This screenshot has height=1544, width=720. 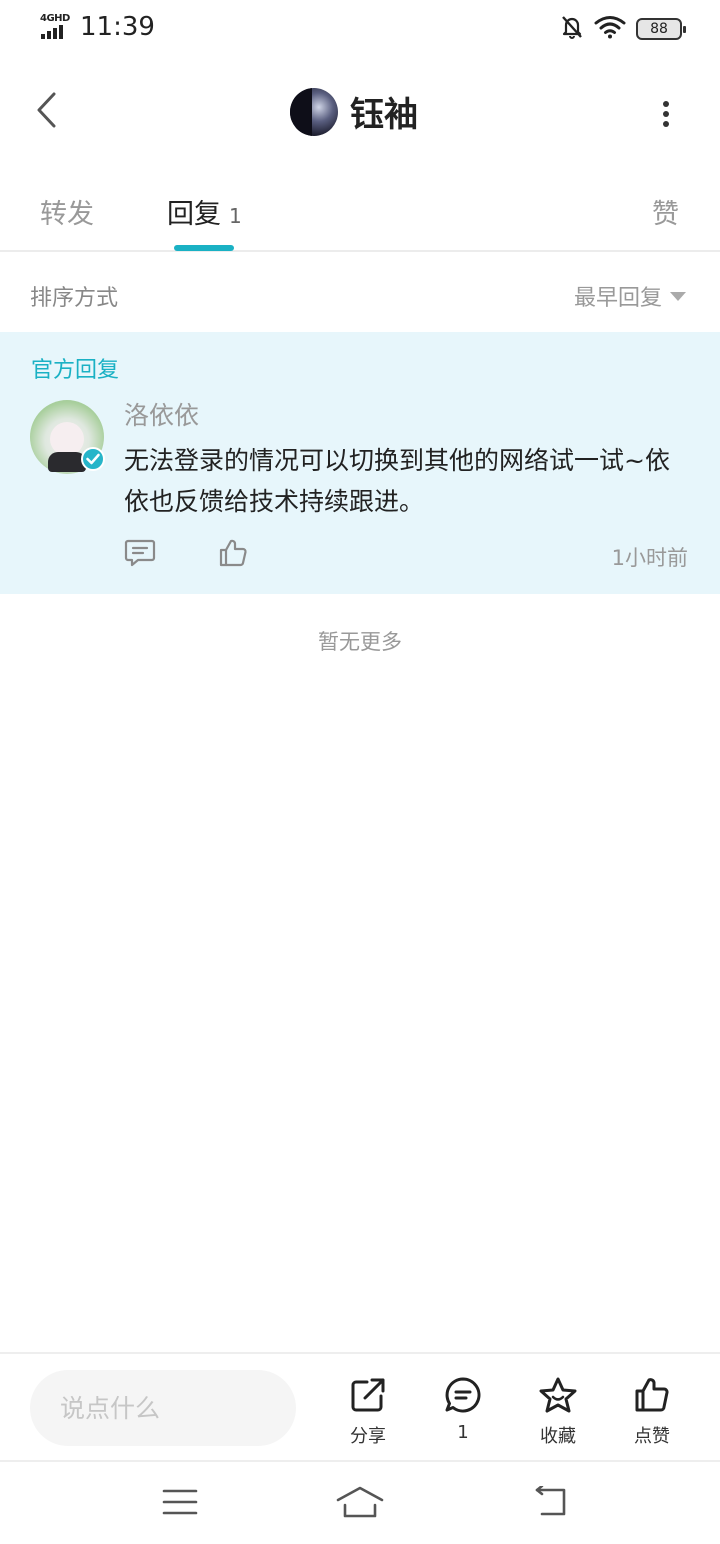 What do you see at coordinates (649, 558) in the screenshot?
I see `reply-timestamp: 1小时前` at bounding box center [649, 558].